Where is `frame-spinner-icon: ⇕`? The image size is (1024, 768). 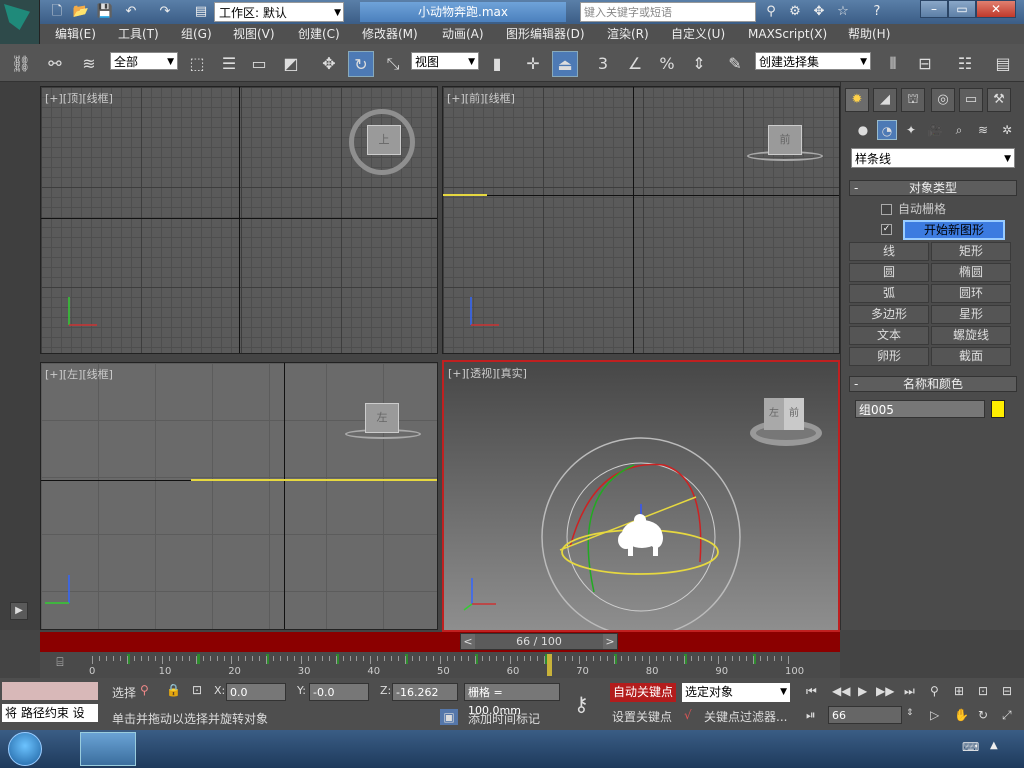 frame-spinner-icon: ⇕ is located at coordinates (910, 713).